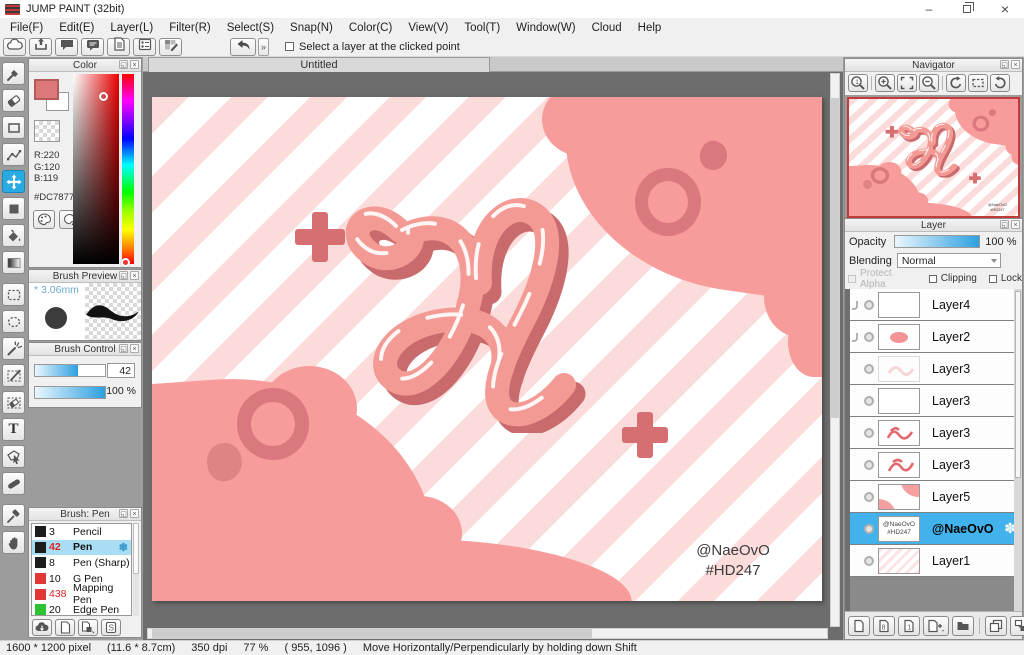 This screenshot has height=655, width=1024. What do you see at coordinates (88, 627) in the screenshot?
I see `duplicate-brush-button` at bounding box center [88, 627].